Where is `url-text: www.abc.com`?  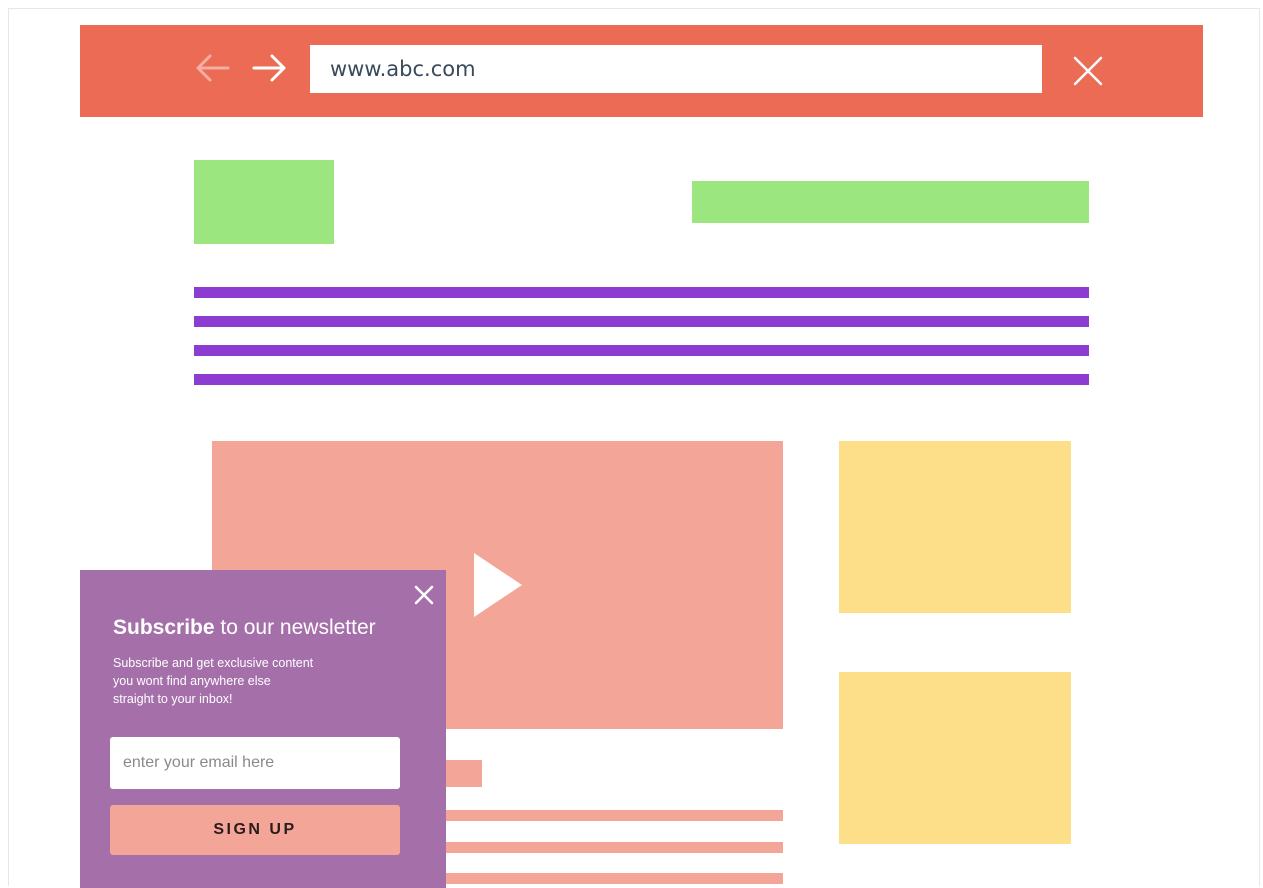
url-text: www.abc.com is located at coordinates (403, 69).